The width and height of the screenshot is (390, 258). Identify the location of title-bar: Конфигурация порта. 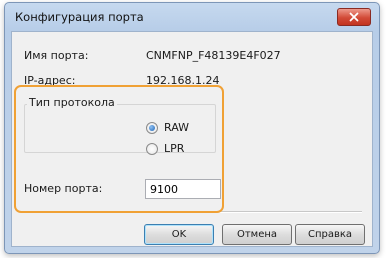
(192, 17).